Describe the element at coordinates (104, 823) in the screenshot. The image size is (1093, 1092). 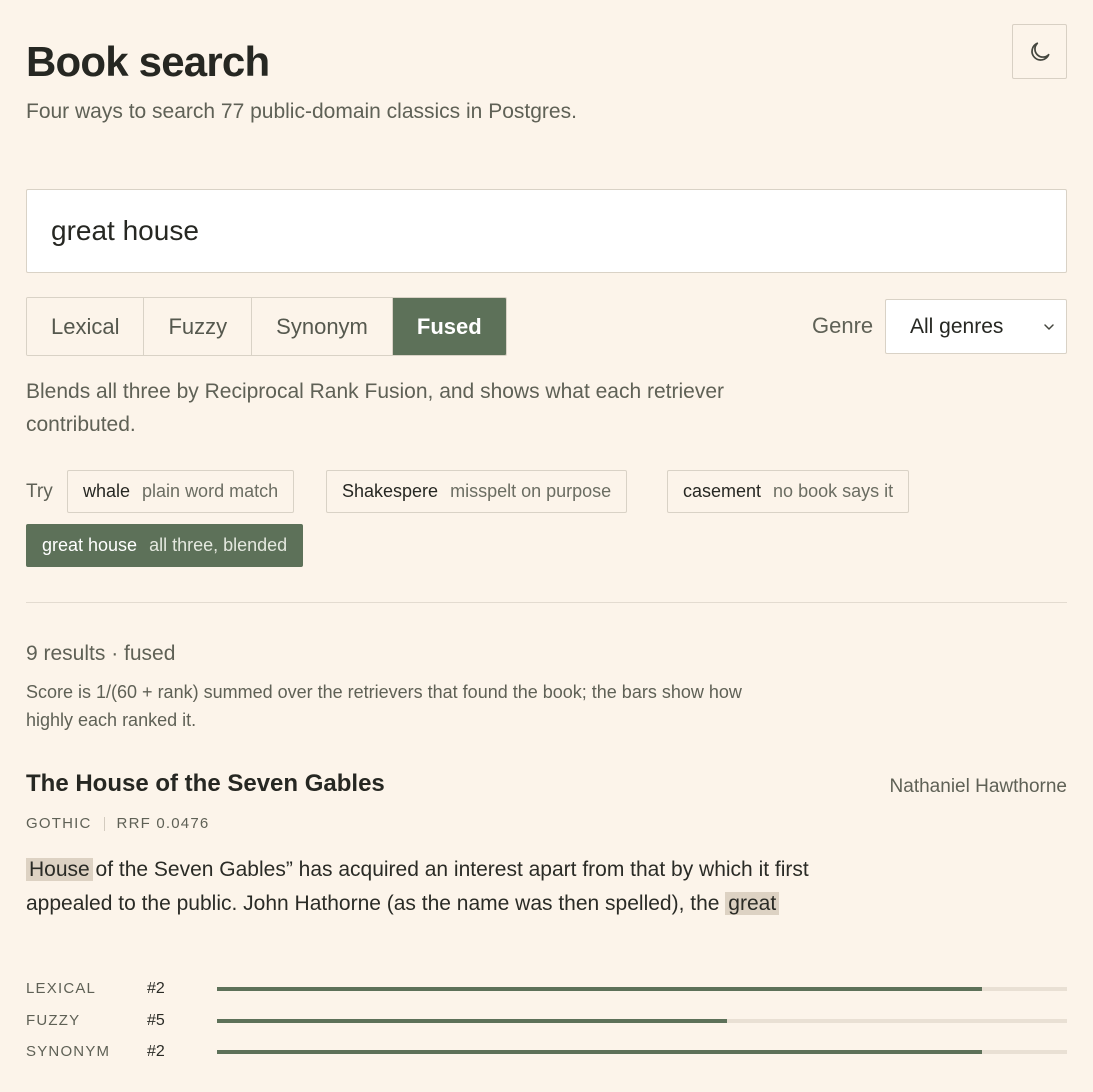
I see `meta-separator` at that location.